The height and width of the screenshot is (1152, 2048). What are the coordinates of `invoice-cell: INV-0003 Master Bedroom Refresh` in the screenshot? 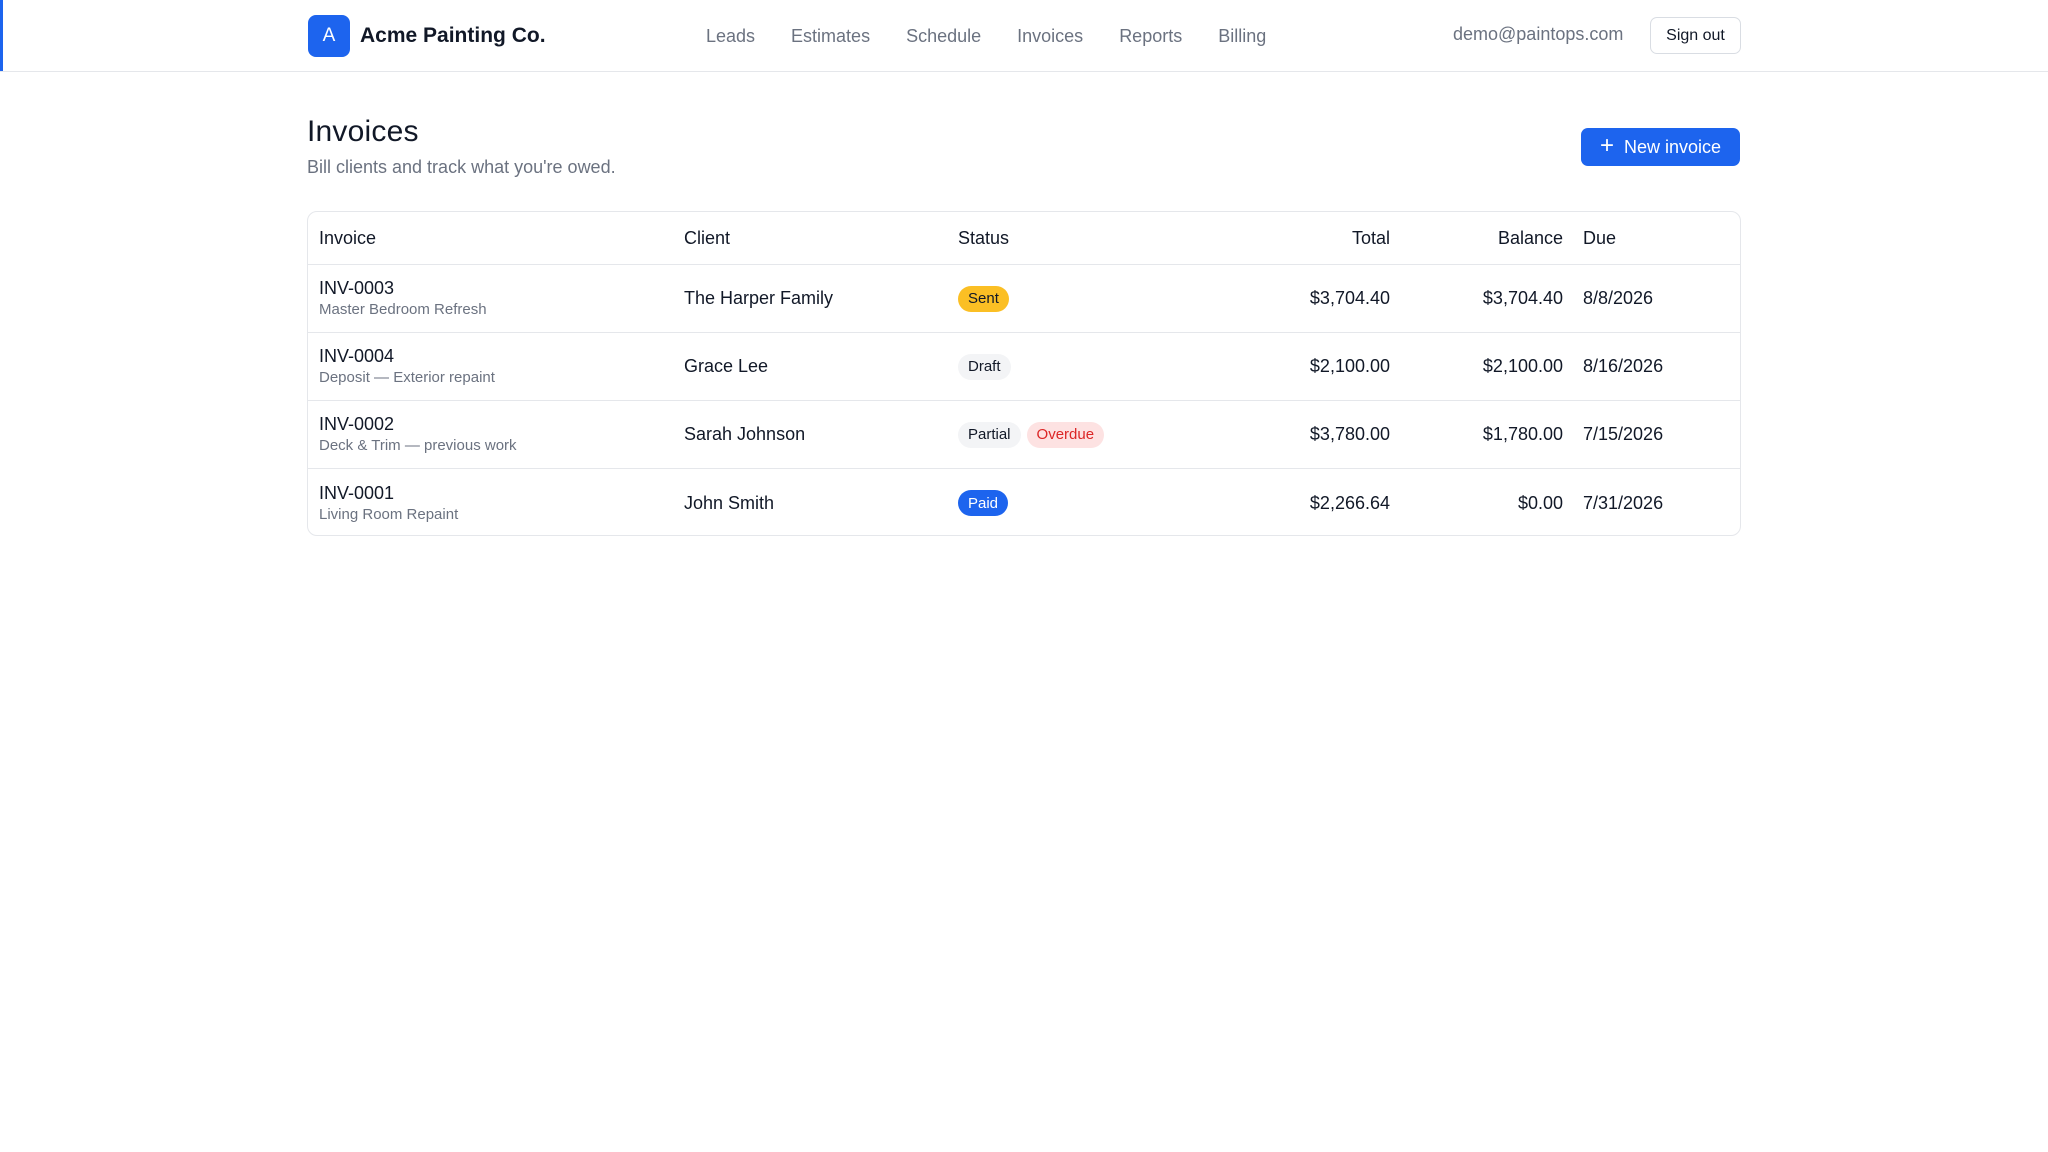 It's located at (403, 298).